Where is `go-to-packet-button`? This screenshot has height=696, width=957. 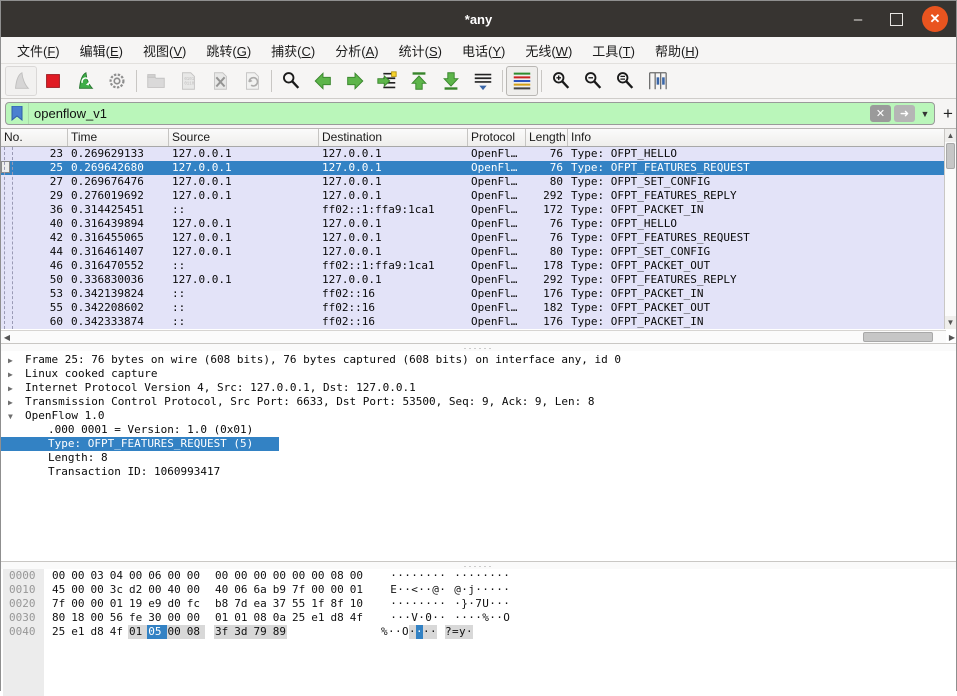 go-to-packet-button is located at coordinates (387, 81).